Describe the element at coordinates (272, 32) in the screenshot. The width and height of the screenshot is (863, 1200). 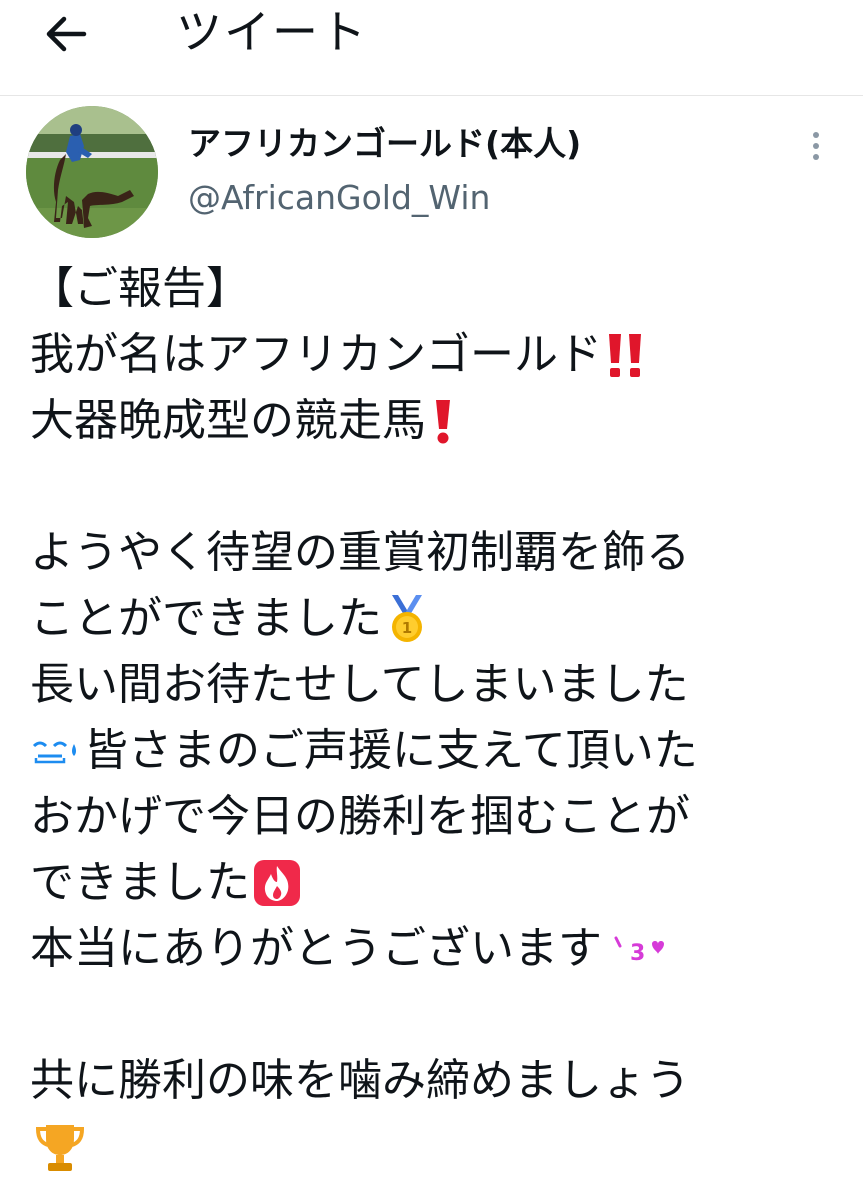
I see `page-title: ツイート` at that location.